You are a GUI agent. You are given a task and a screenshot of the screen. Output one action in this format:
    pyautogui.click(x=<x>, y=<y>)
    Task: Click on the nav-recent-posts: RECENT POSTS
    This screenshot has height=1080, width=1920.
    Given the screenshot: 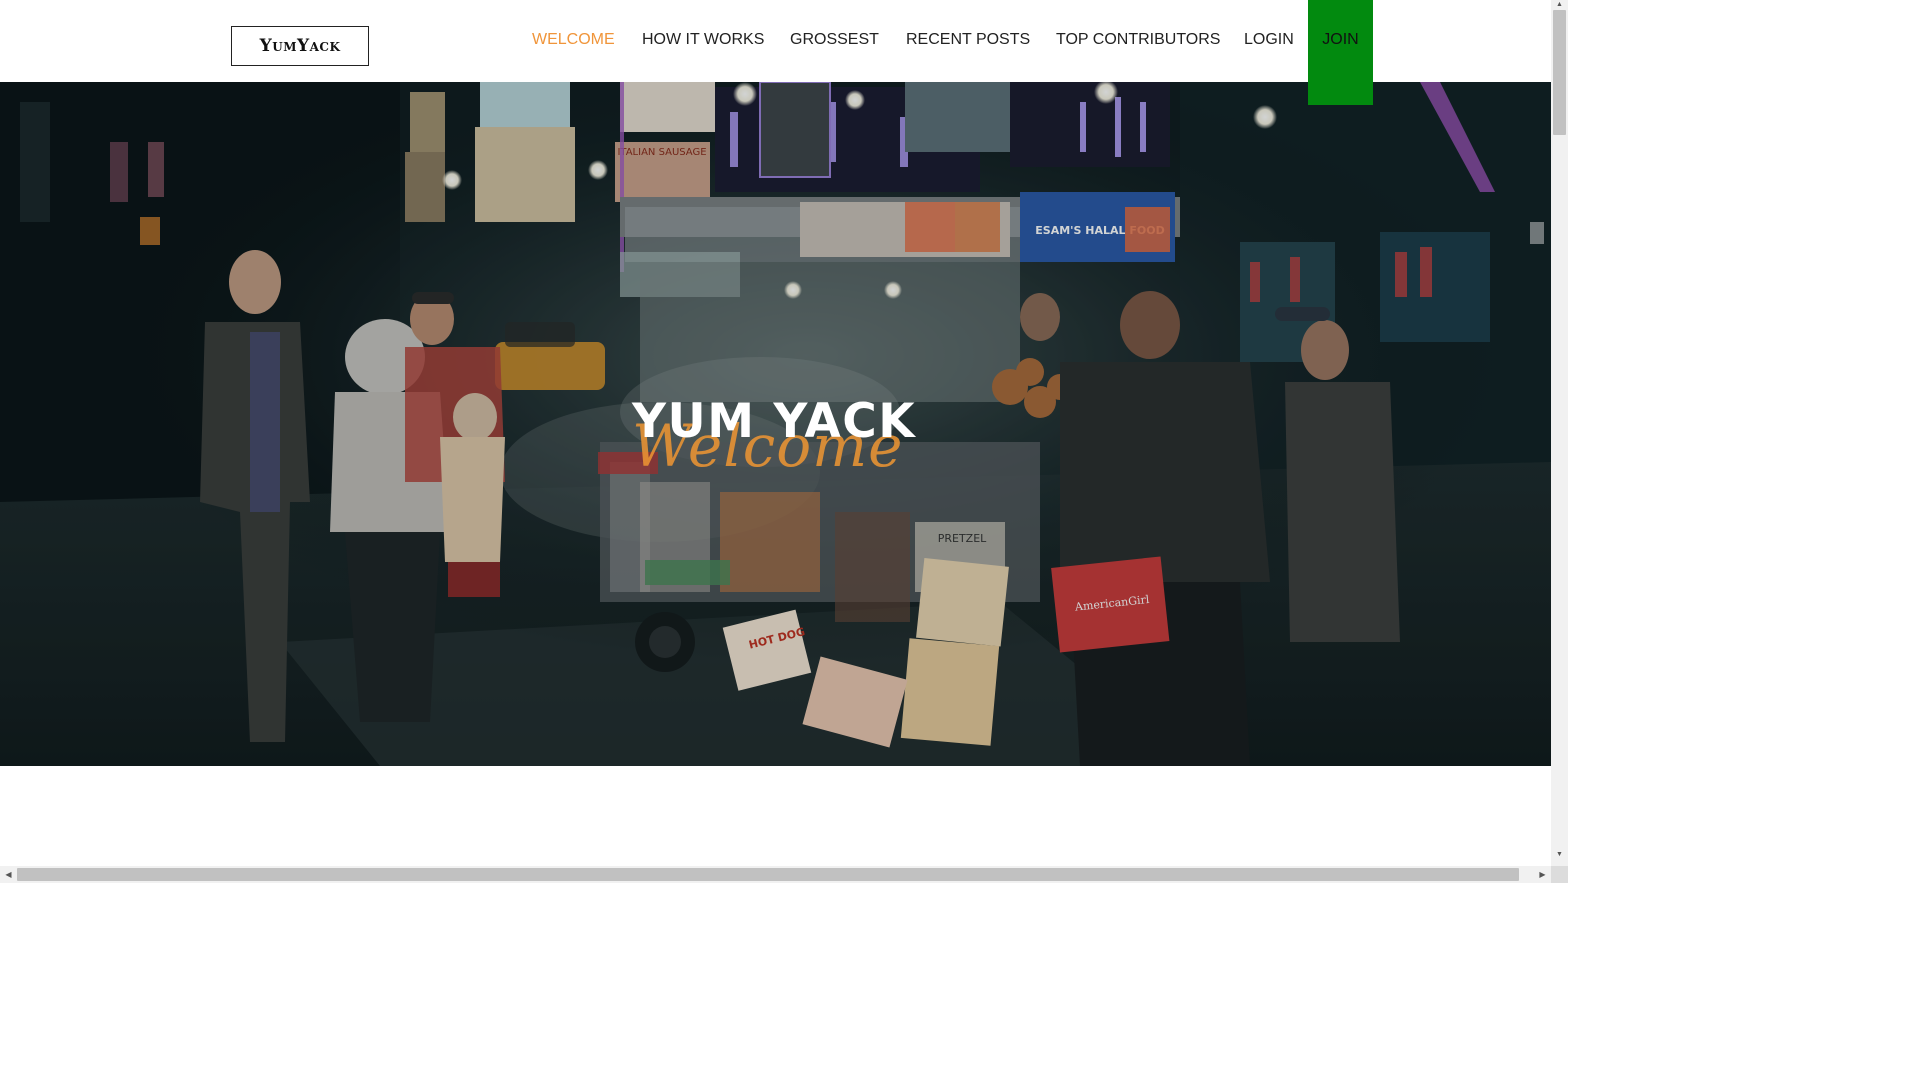 What is the action you would take?
    pyautogui.click(x=968, y=40)
    